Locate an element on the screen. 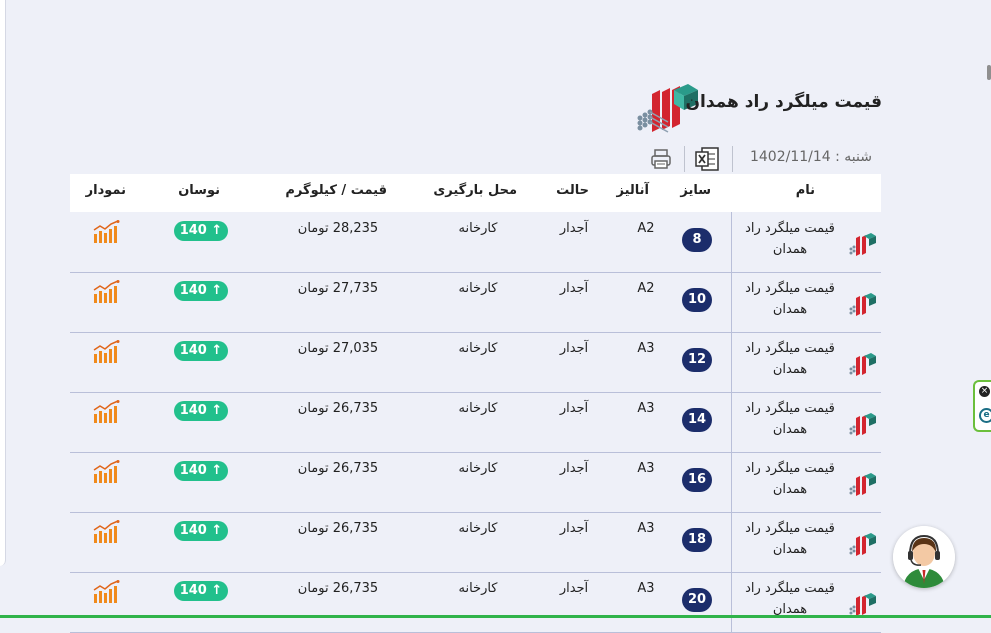  size-badge: 14 is located at coordinates (697, 420).